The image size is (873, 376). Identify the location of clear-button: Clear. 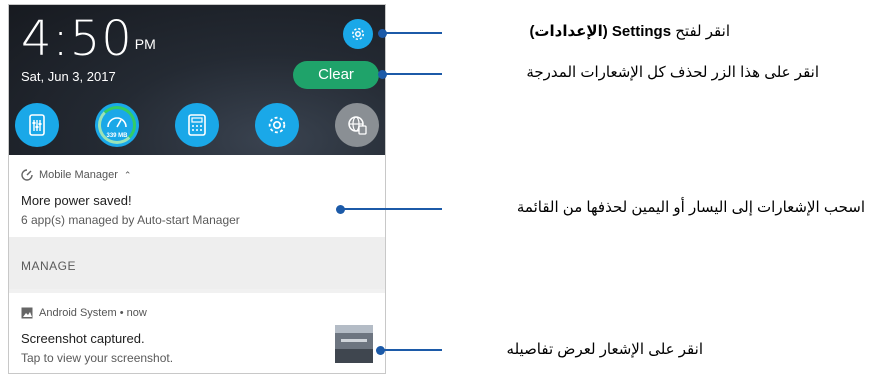
(336, 75).